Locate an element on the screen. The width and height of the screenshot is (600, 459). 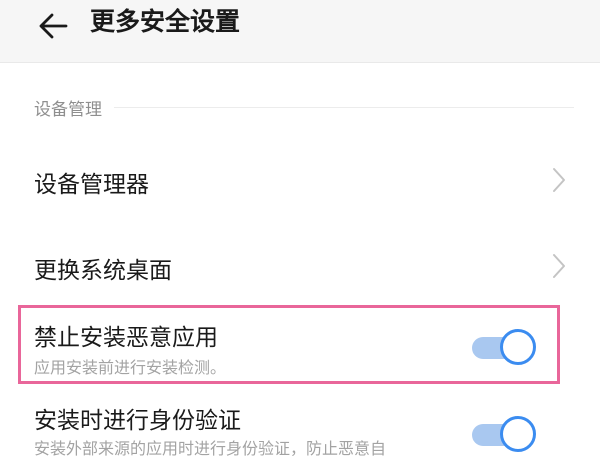
install-verification-toggle is located at coordinates (506, 434).